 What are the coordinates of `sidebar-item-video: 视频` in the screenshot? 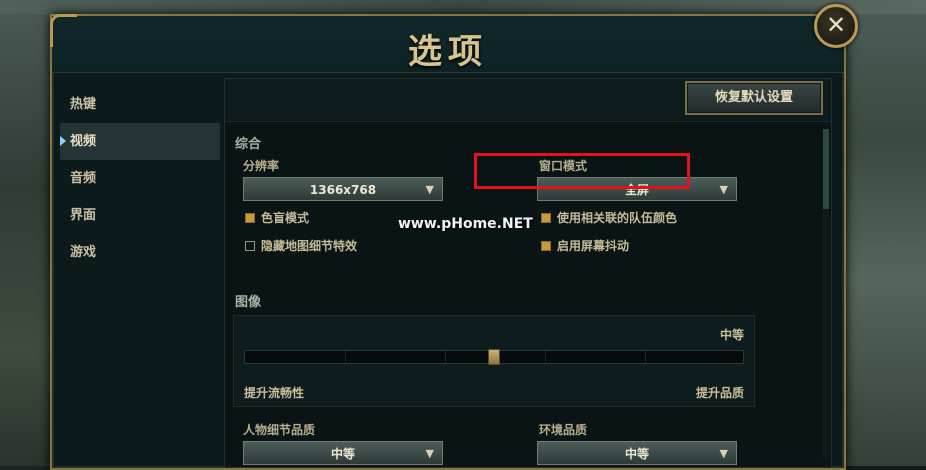 It's located at (140, 141).